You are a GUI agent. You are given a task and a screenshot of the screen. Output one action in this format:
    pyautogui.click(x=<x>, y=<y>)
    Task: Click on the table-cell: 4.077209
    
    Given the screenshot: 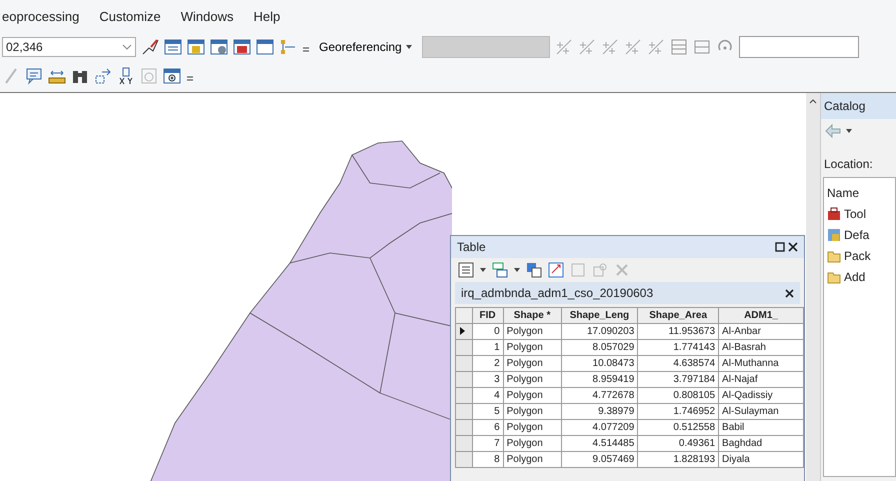 What is the action you would take?
    pyautogui.click(x=599, y=428)
    